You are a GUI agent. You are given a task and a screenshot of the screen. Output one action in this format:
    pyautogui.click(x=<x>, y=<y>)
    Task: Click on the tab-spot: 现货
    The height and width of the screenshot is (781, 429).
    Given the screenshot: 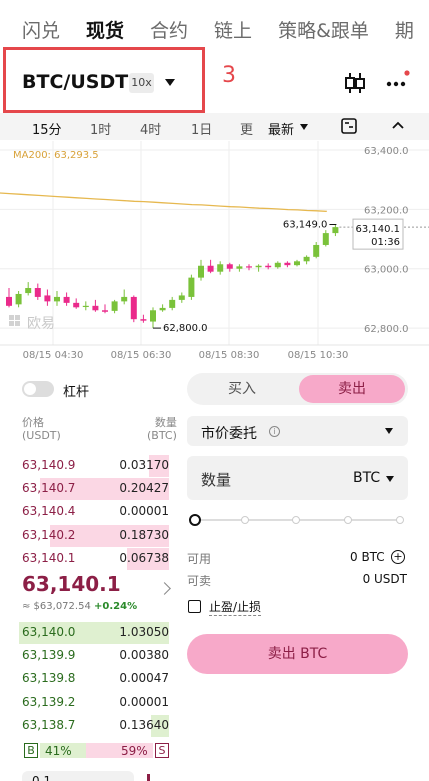 What is the action you would take?
    pyautogui.click(x=105, y=29)
    